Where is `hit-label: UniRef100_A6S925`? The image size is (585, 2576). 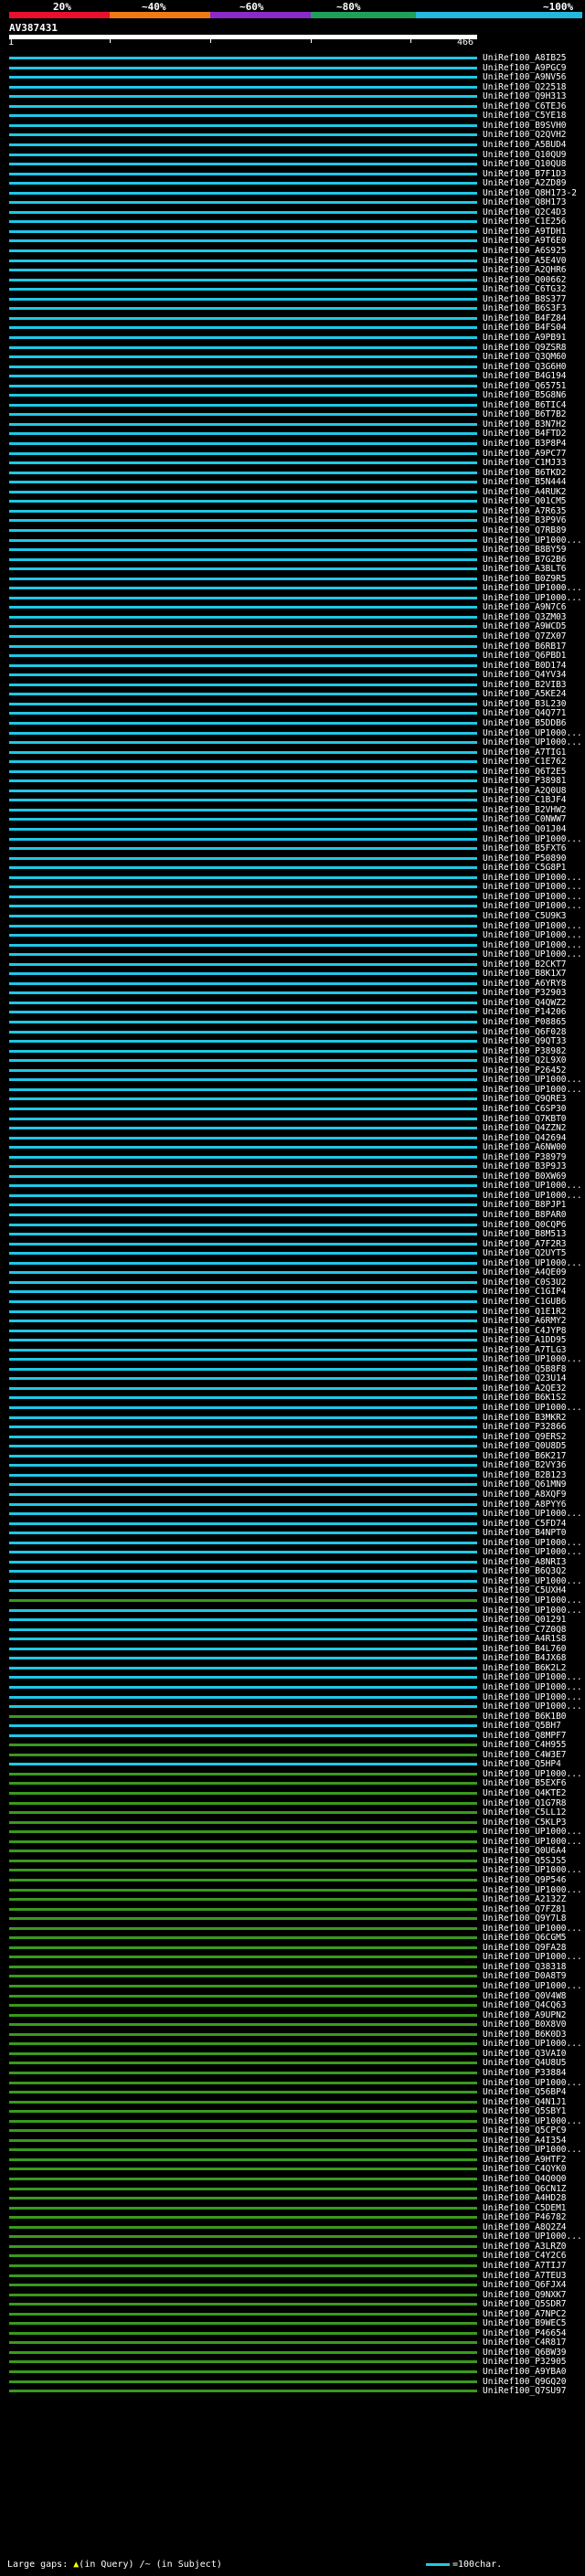
hit-label: UniRef100_A6S925 is located at coordinates (525, 251).